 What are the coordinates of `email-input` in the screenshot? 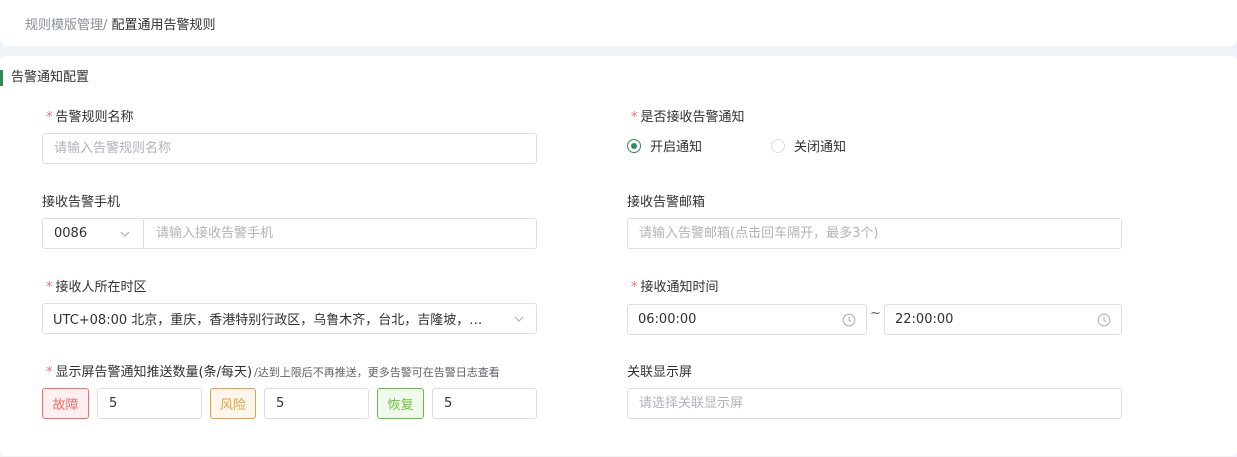 It's located at (874, 233).